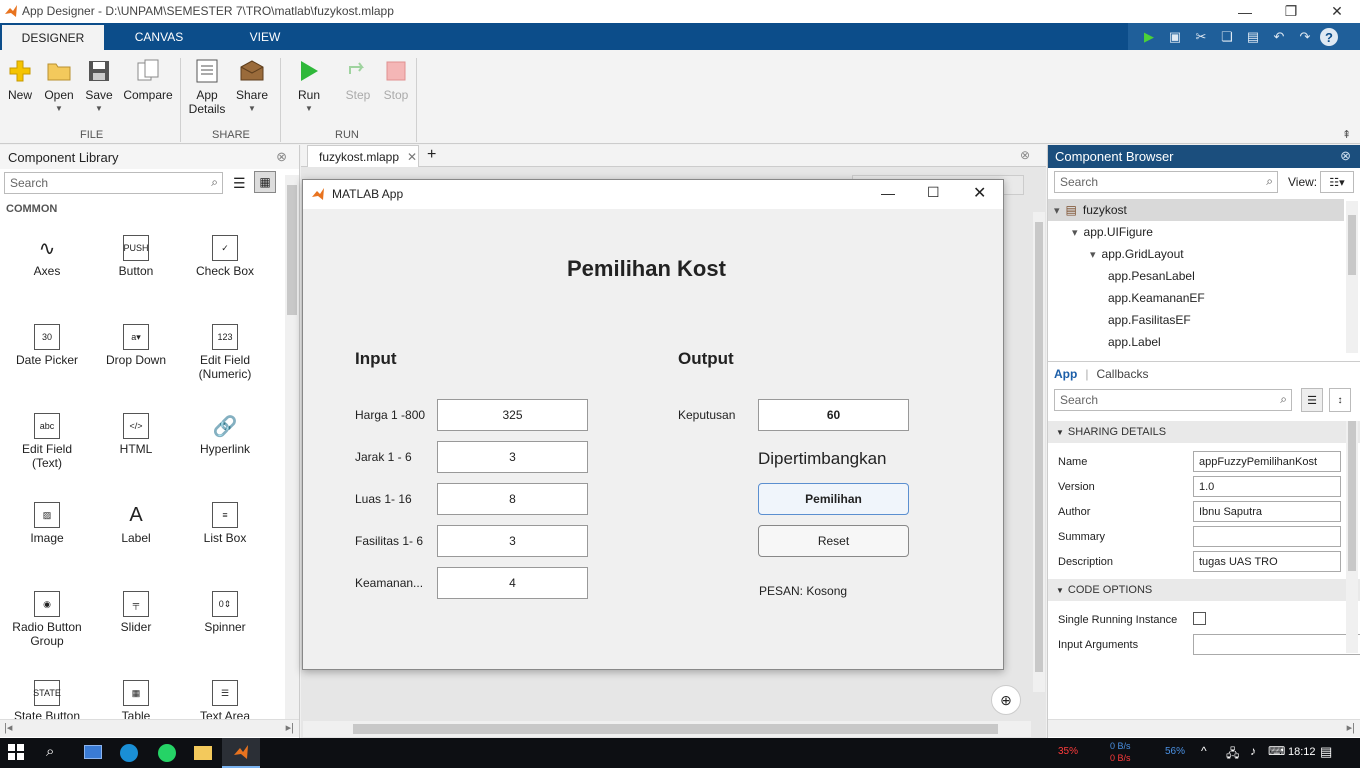  I want to click on desktop-app-icon, so click(93, 752).